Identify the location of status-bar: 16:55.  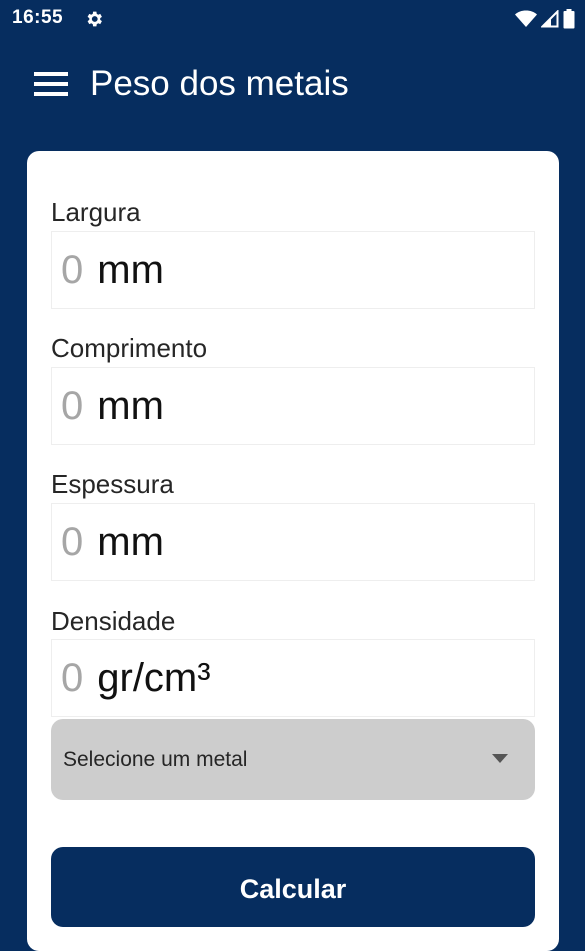
(292, 19).